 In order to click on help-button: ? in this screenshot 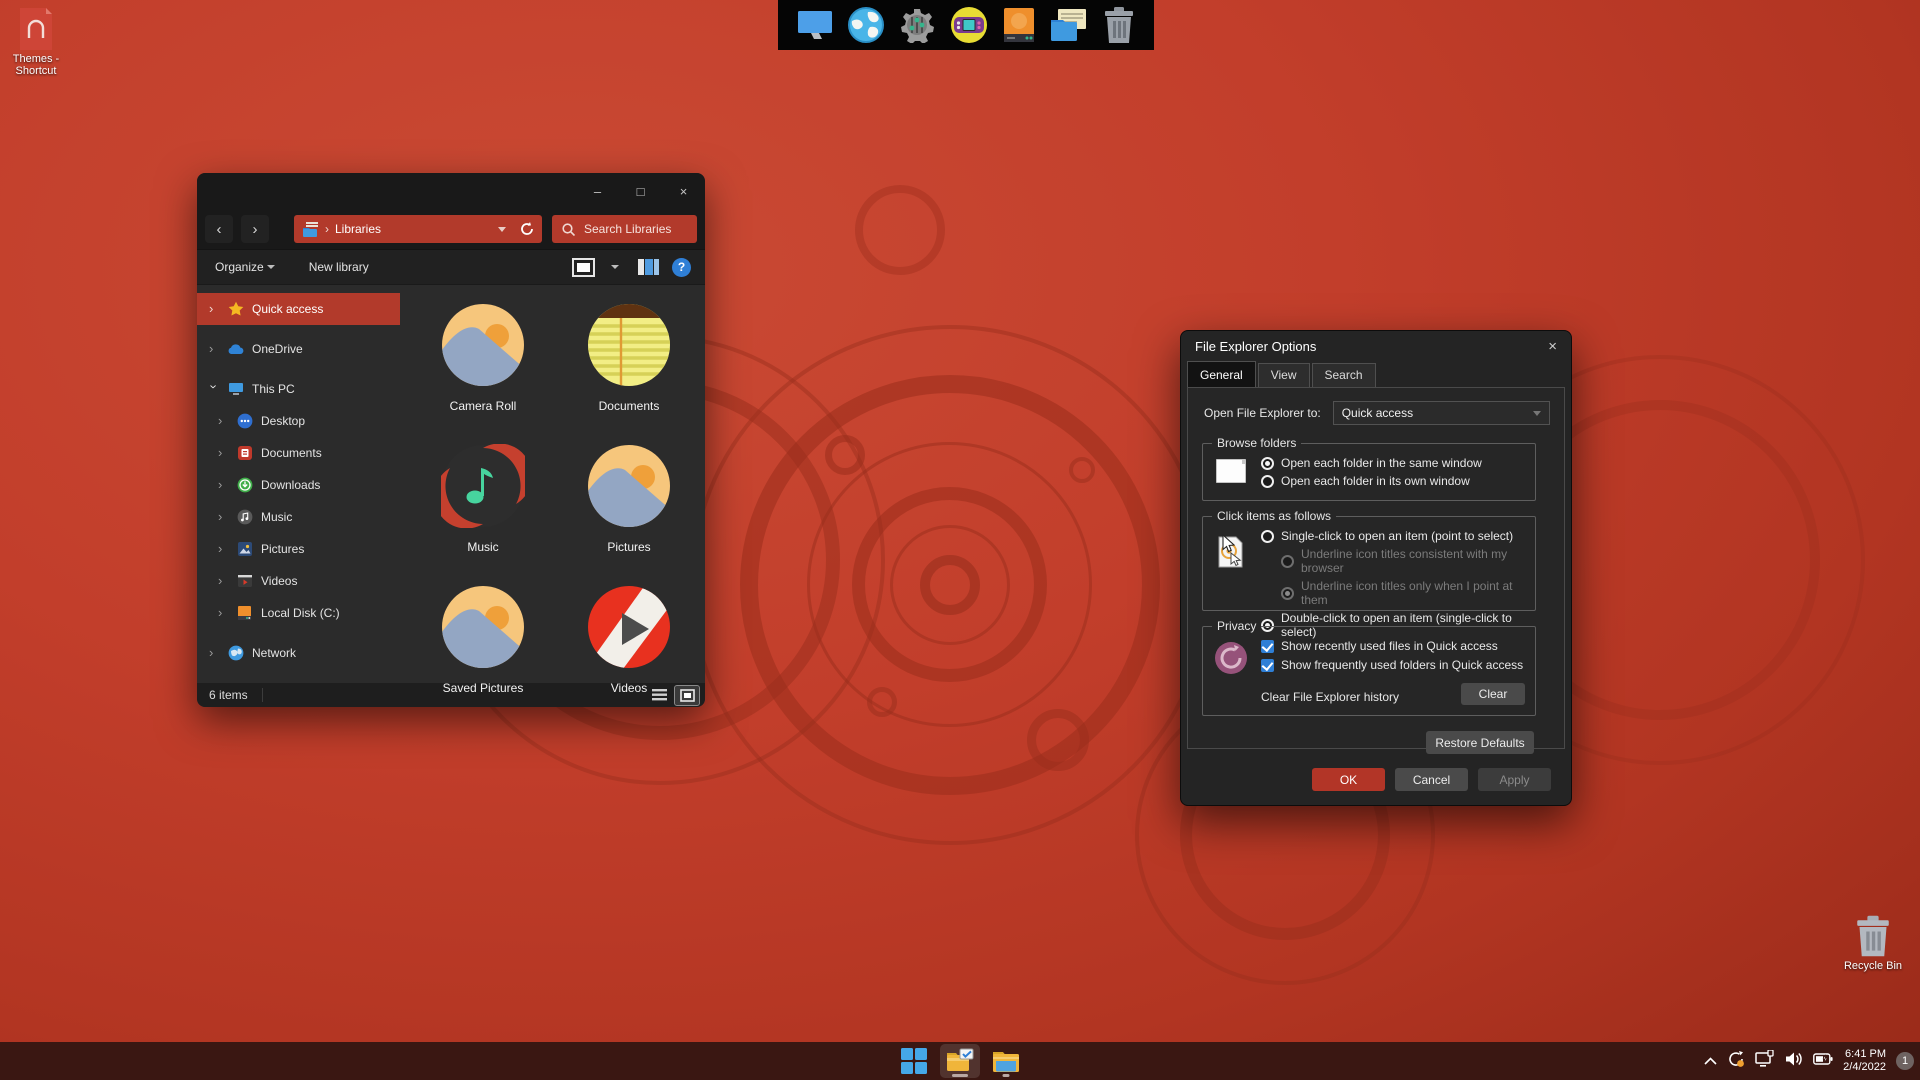, I will do `click(681, 267)`.